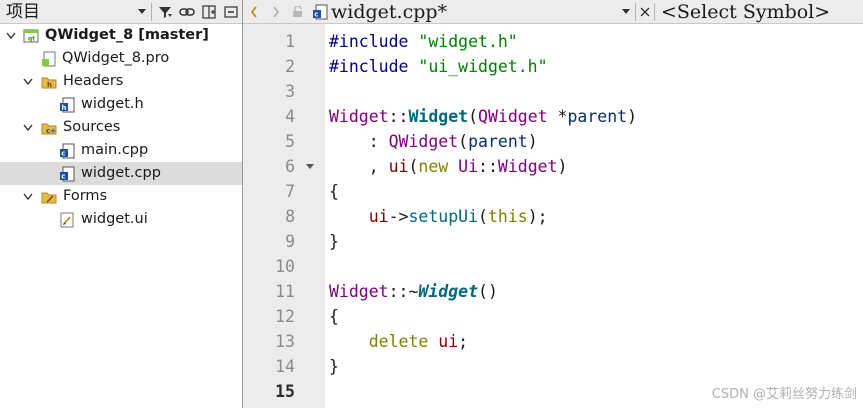  I want to click on code-token: new, so click(433, 166).